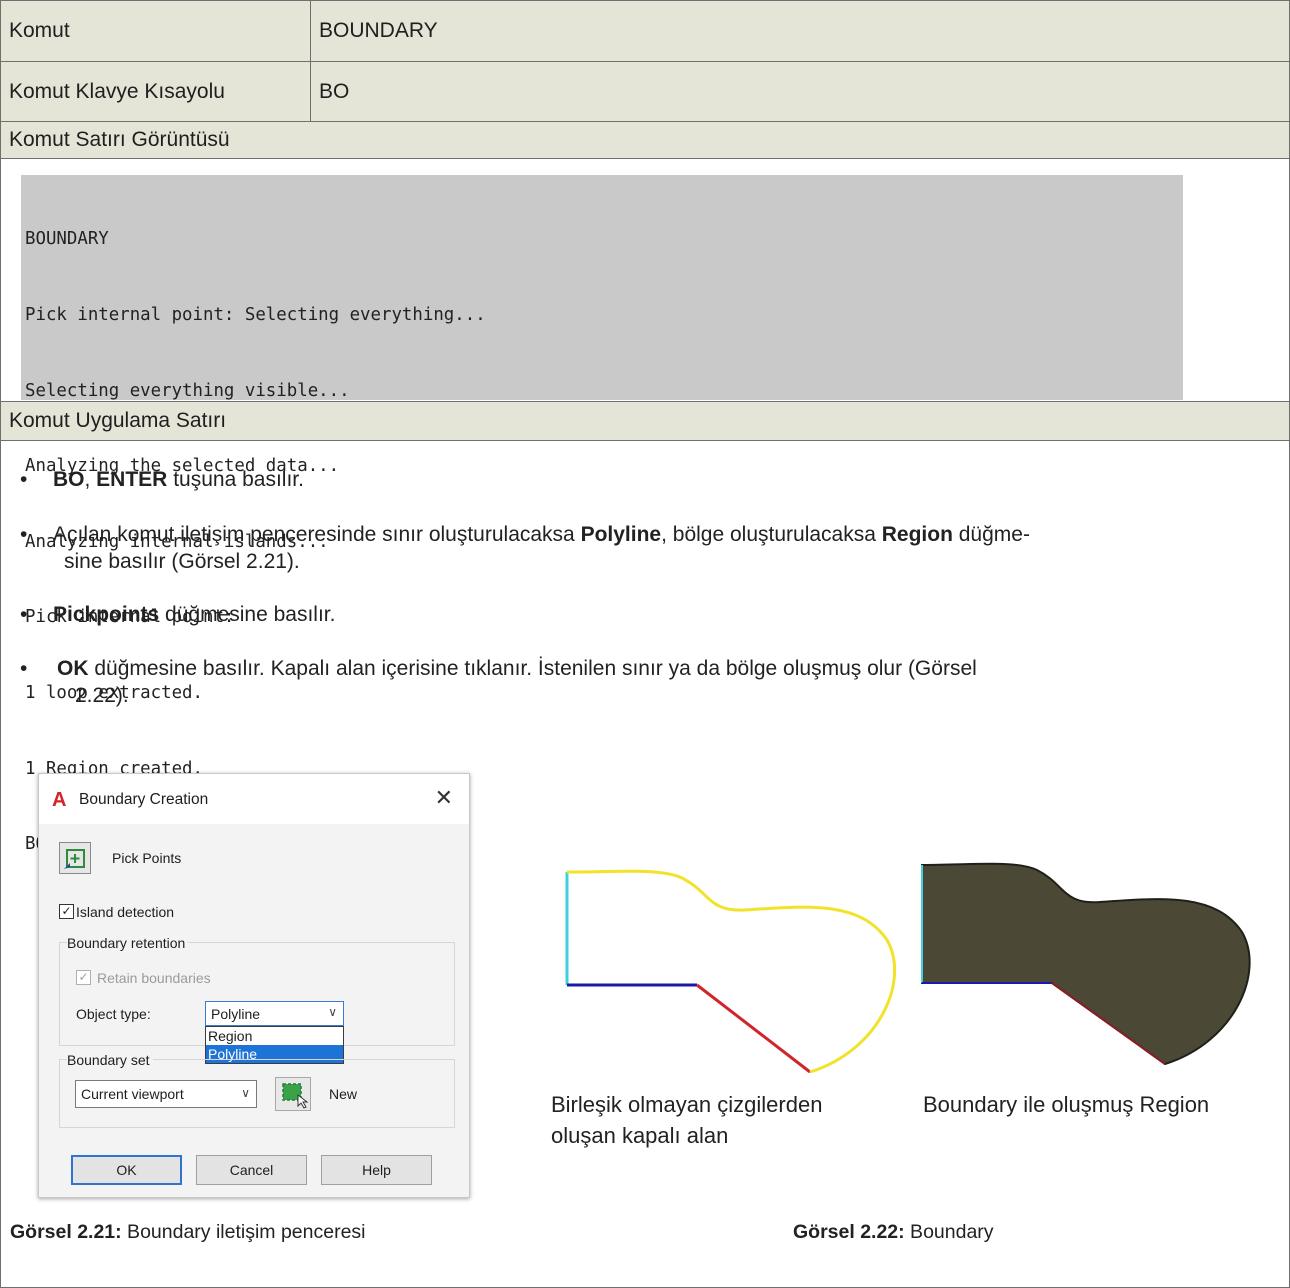 The image size is (1290, 1288). Describe the element at coordinates (66, 911) in the screenshot. I see `island-detection-checkbox: ✓` at that location.